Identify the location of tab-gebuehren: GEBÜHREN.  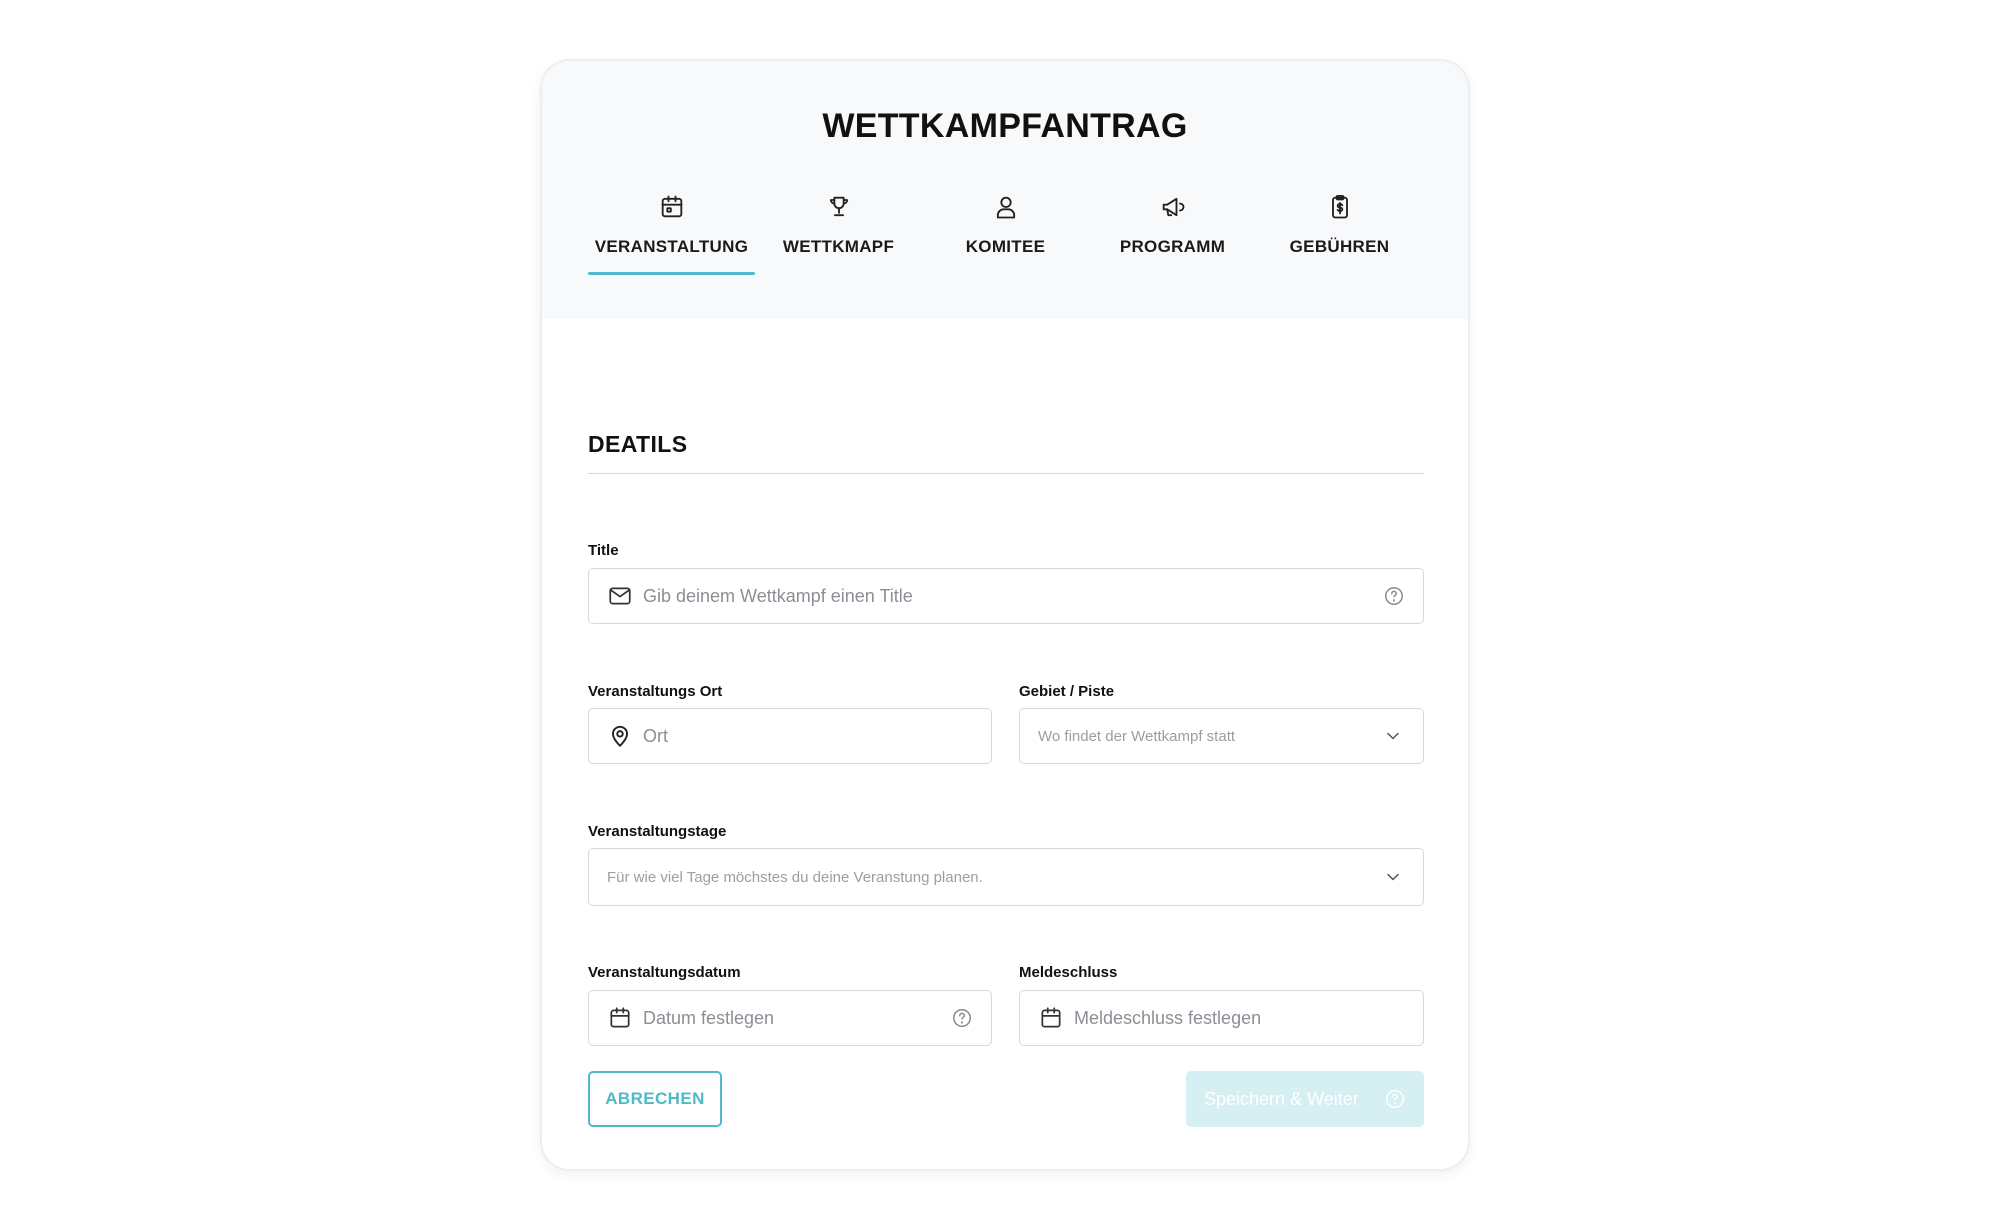
(1339, 233).